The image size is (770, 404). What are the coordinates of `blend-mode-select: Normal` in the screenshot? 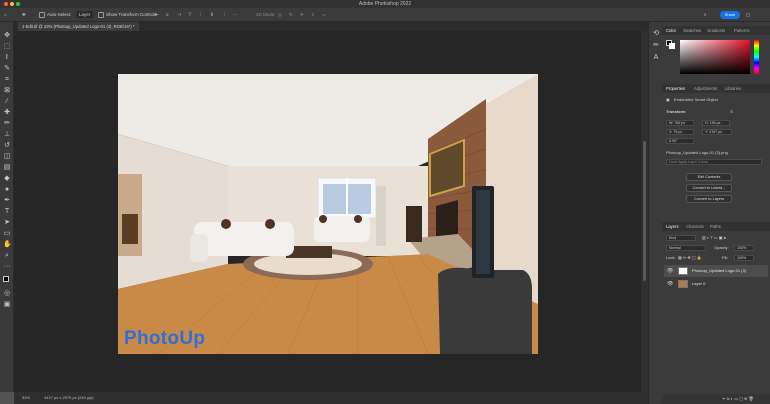 It's located at (686, 248).